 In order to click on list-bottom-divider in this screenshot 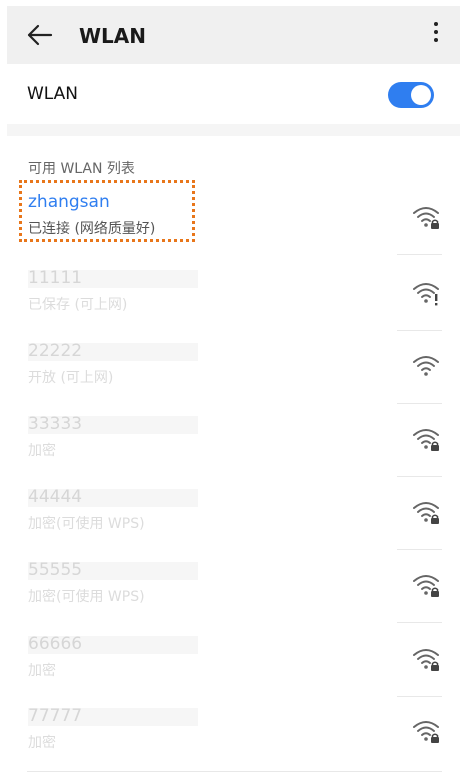, I will do `click(234, 771)`.